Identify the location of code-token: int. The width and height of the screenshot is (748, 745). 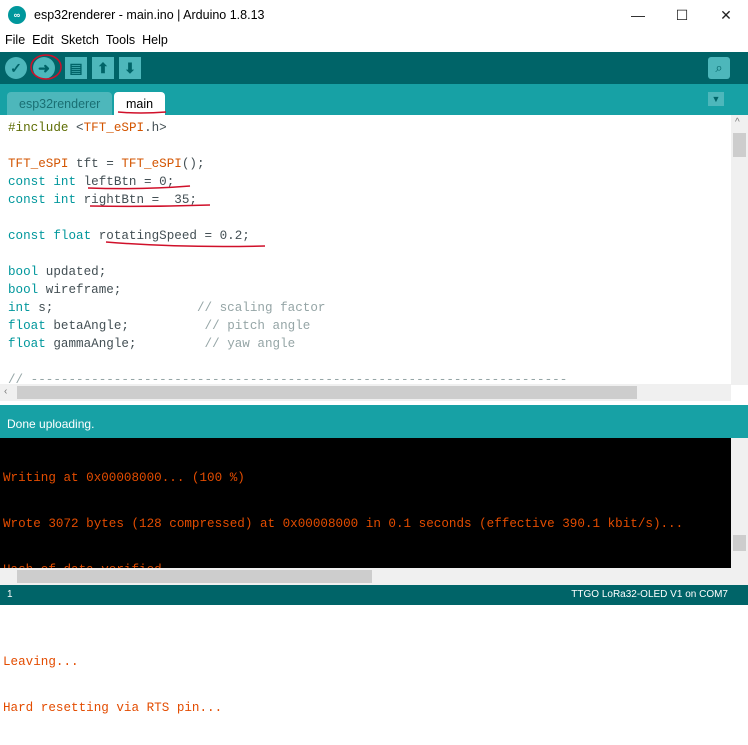
(19, 308).